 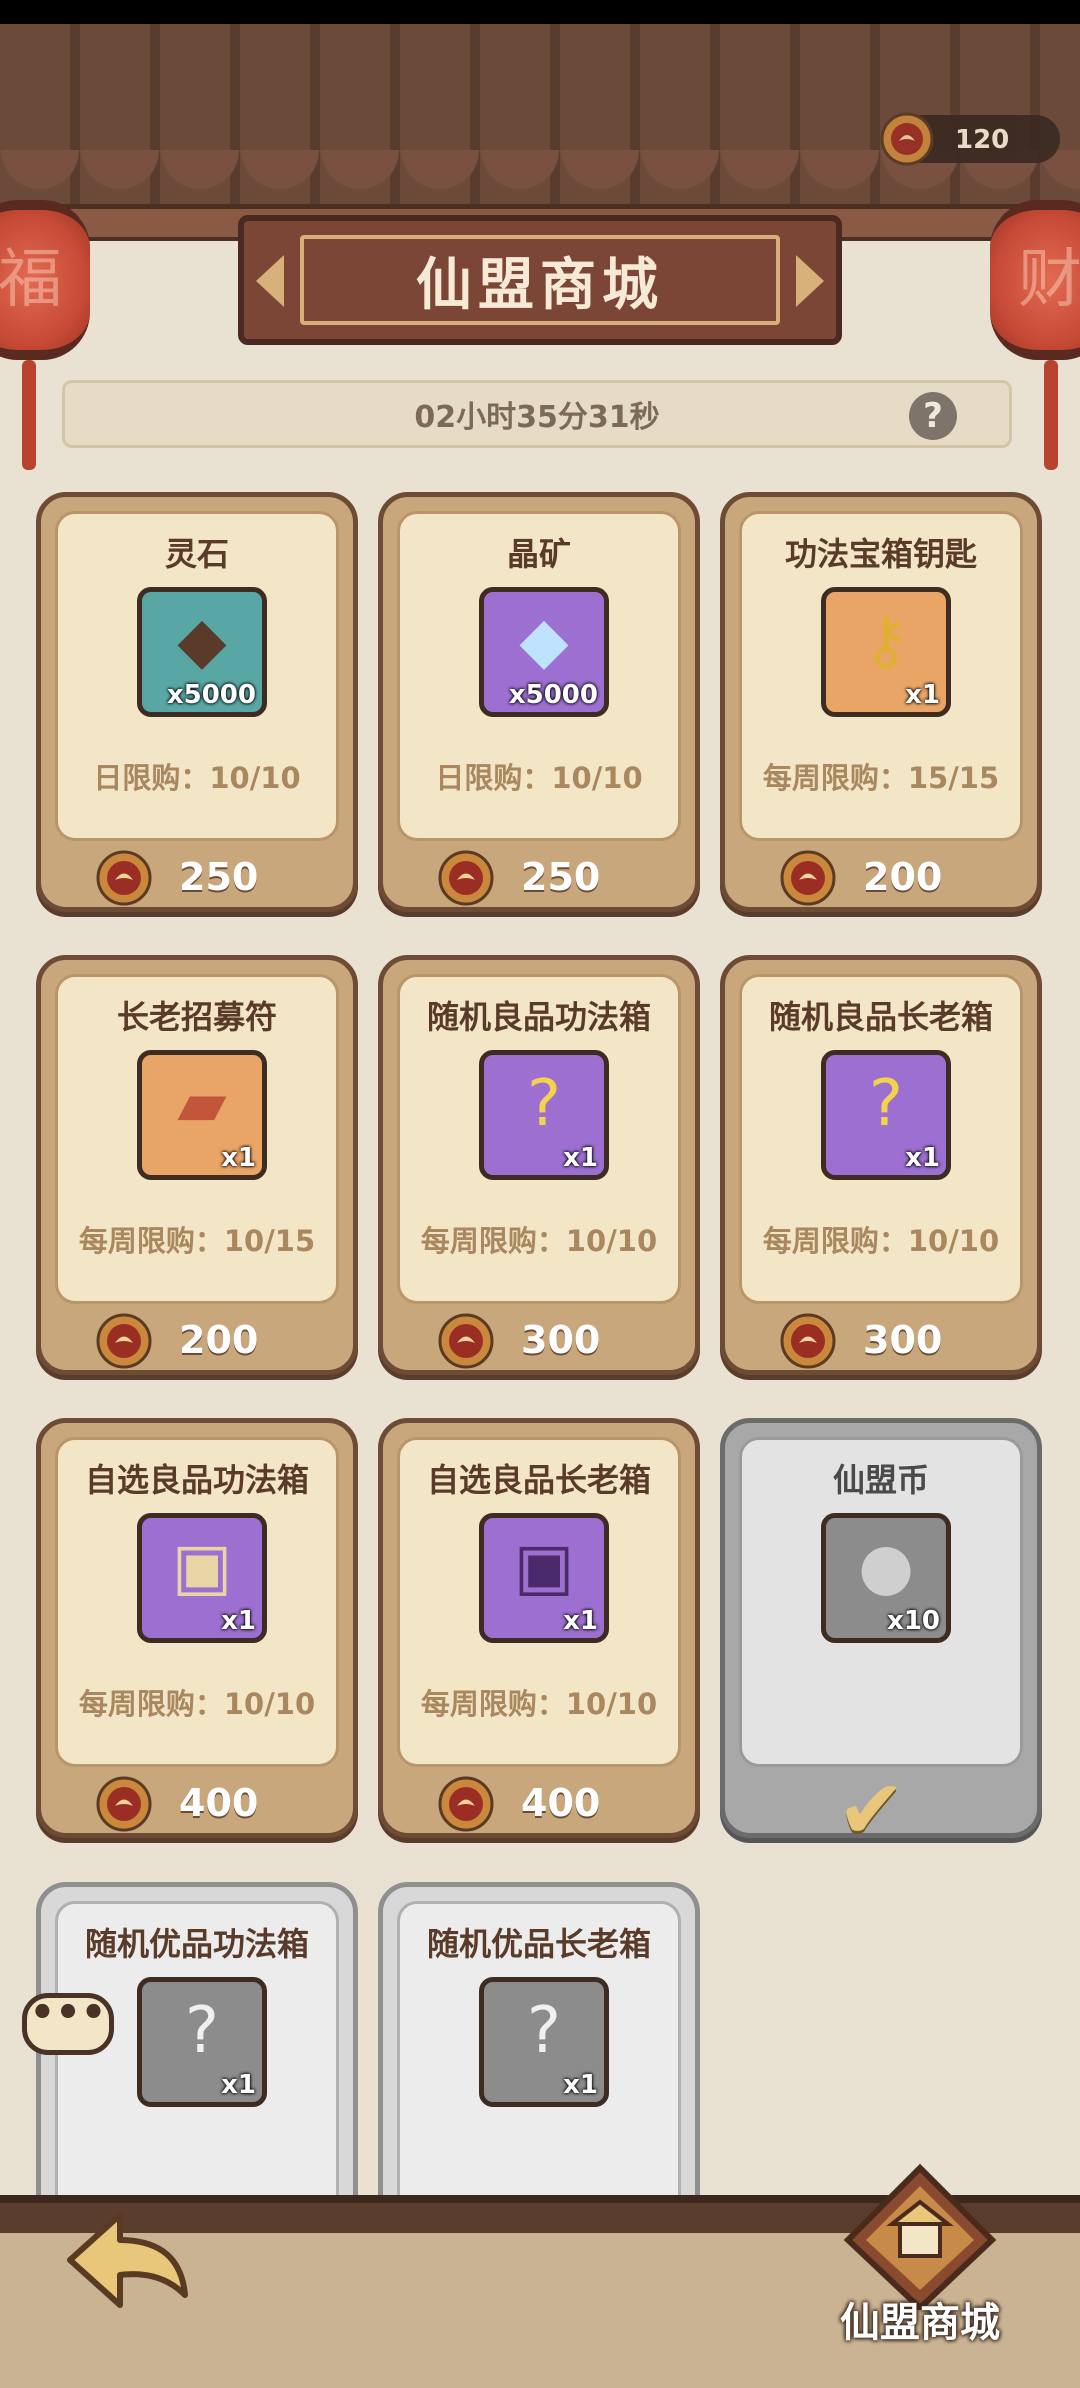 I want to click on shop-item-card: 晶矿 ◆ x5000 日限购：10/10 250, so click(x=539, y=702).